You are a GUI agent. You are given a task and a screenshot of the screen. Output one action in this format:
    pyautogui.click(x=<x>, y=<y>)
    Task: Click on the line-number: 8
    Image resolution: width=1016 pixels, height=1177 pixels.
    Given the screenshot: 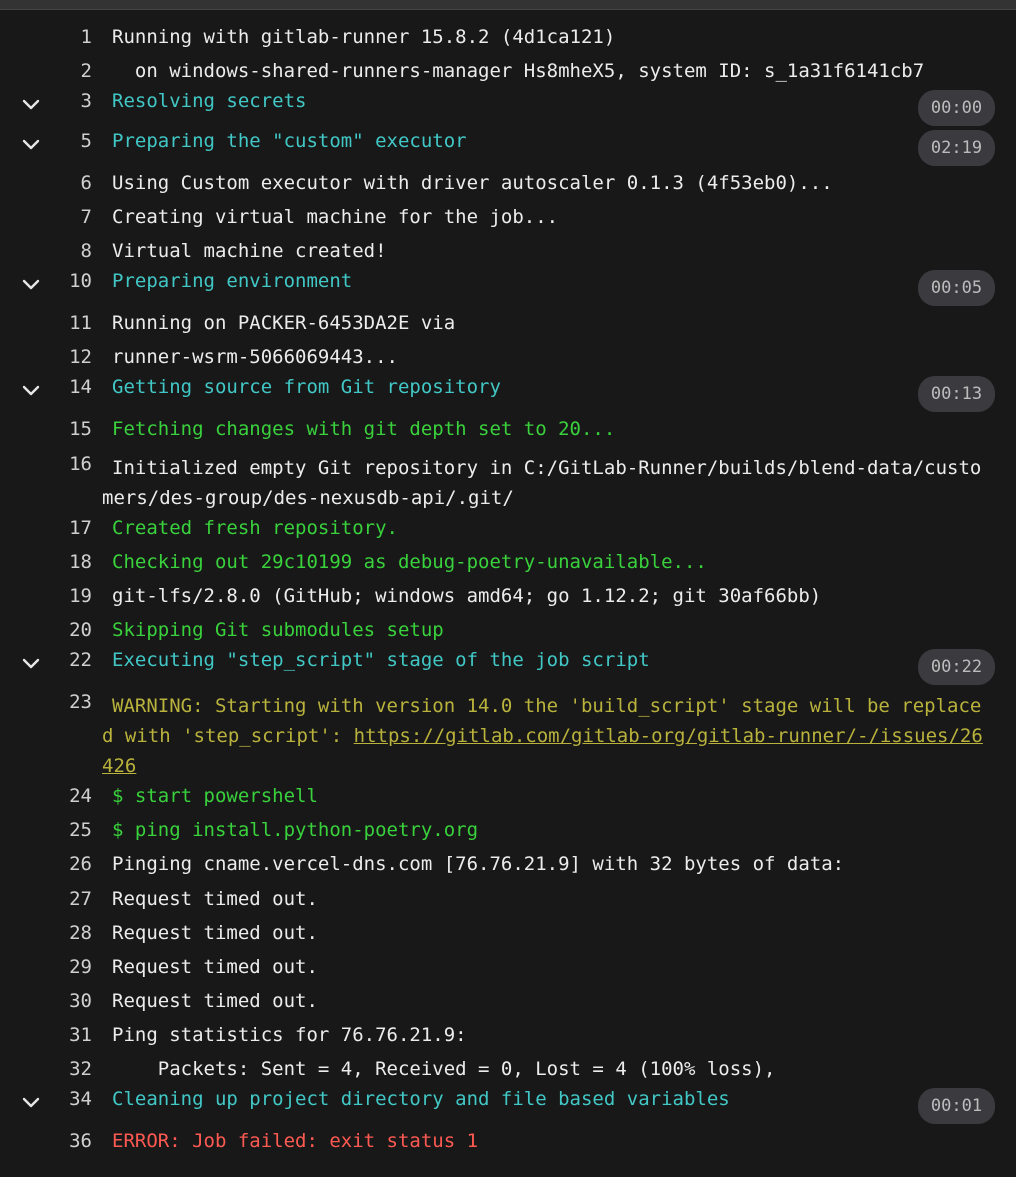 What is the action you would take?
    pyautogui.click(x=67, y=251)
    